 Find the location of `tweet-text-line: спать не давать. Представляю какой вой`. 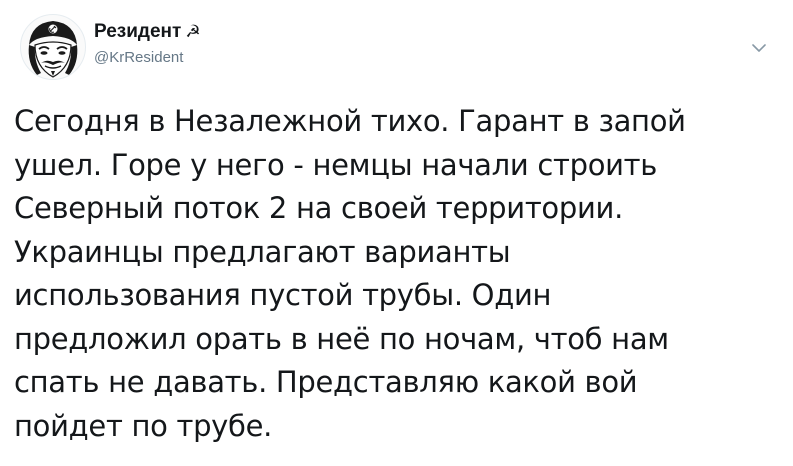

tweet-text-line: спать не давать. Представляю какой вой is located at coordinates (326, 382).